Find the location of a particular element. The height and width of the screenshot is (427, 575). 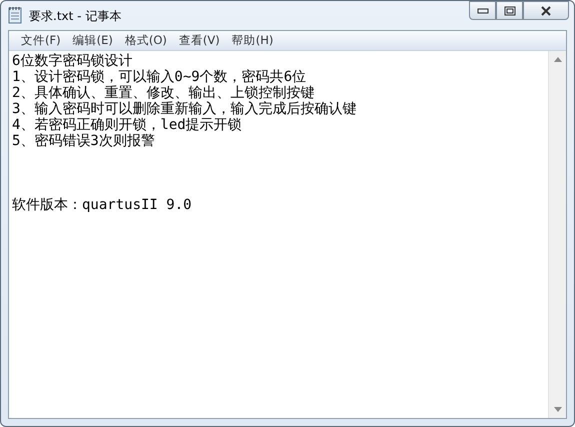

menu-item: 格式(O) is located at coordinates (145, 40).